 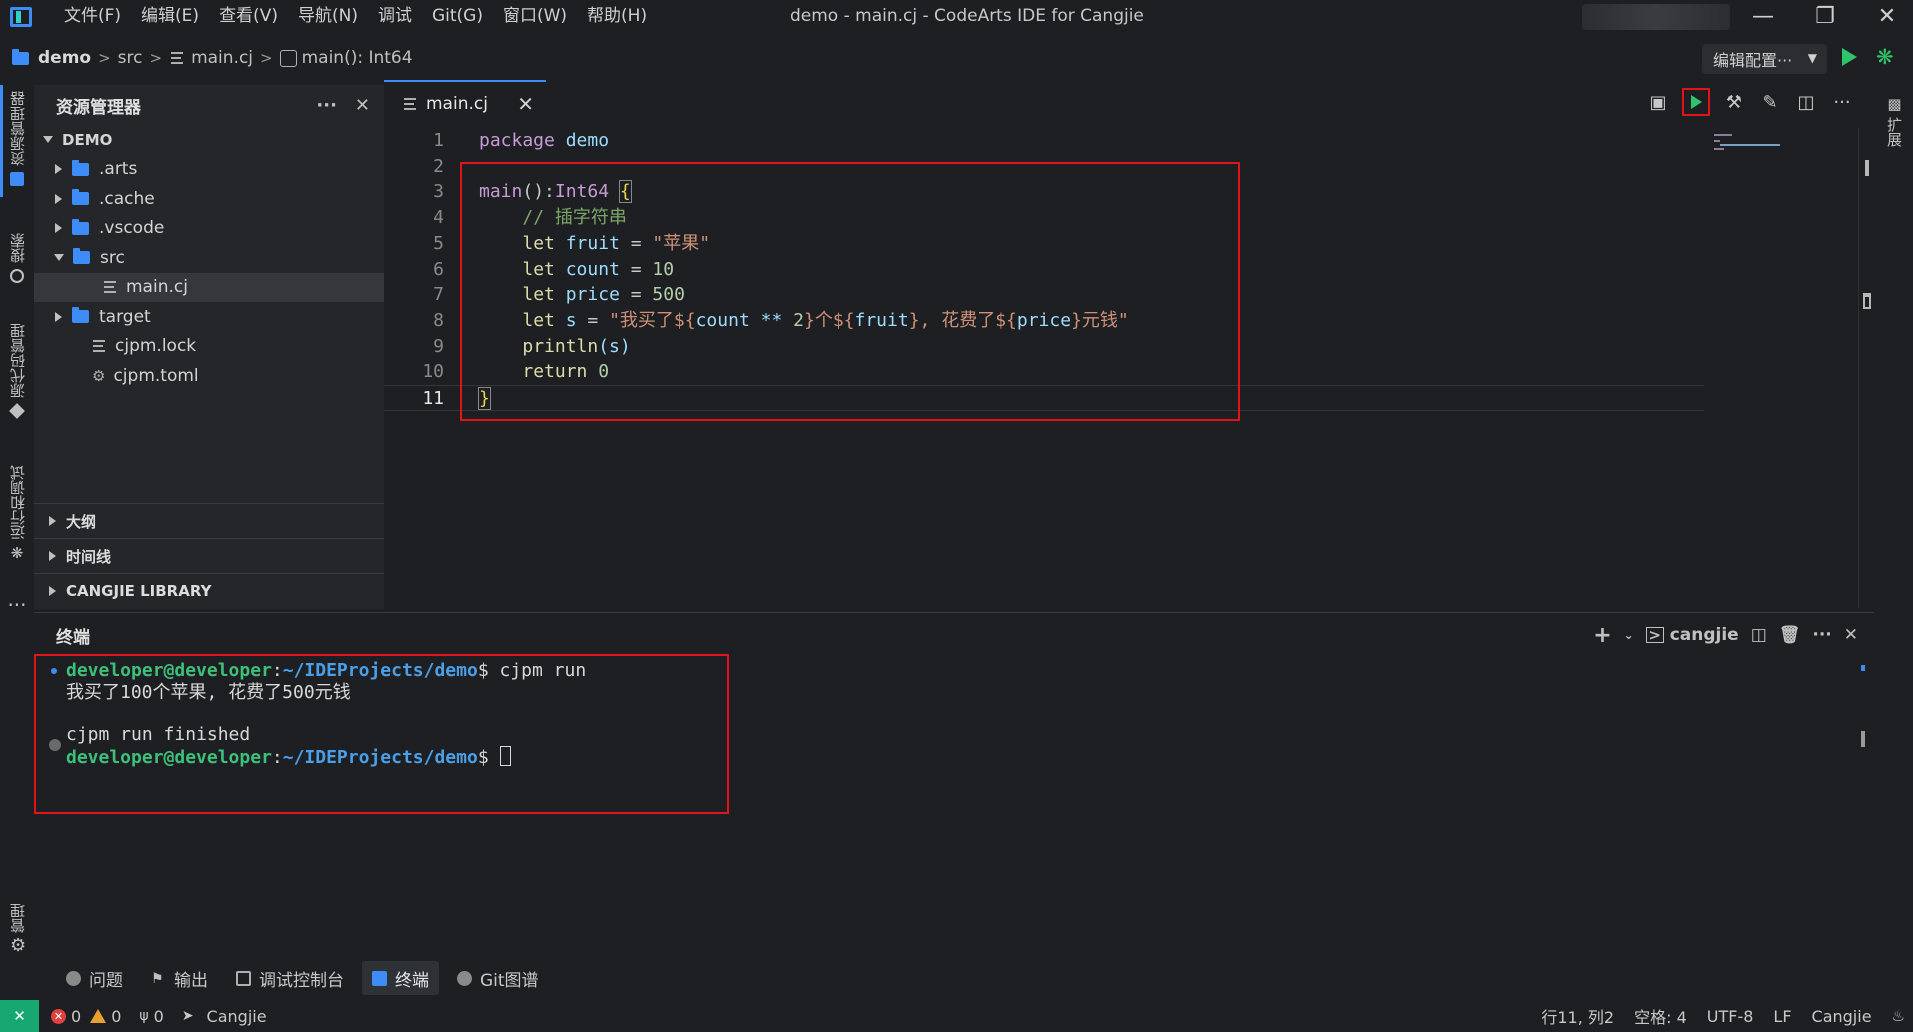 I want to click on activity-search: 搜索, so click(x=17, y=258).